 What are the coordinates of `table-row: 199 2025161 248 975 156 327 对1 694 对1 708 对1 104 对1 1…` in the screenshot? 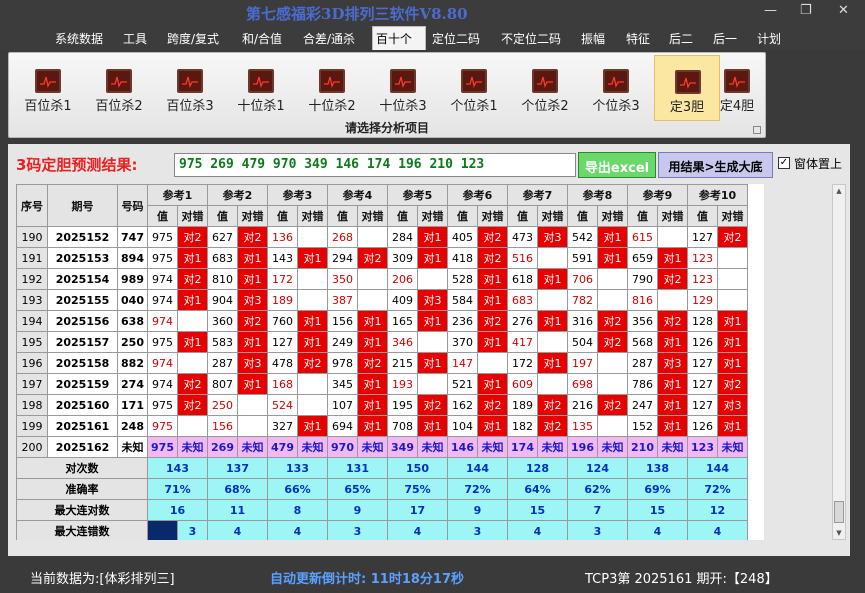 It's located at (382, 426).